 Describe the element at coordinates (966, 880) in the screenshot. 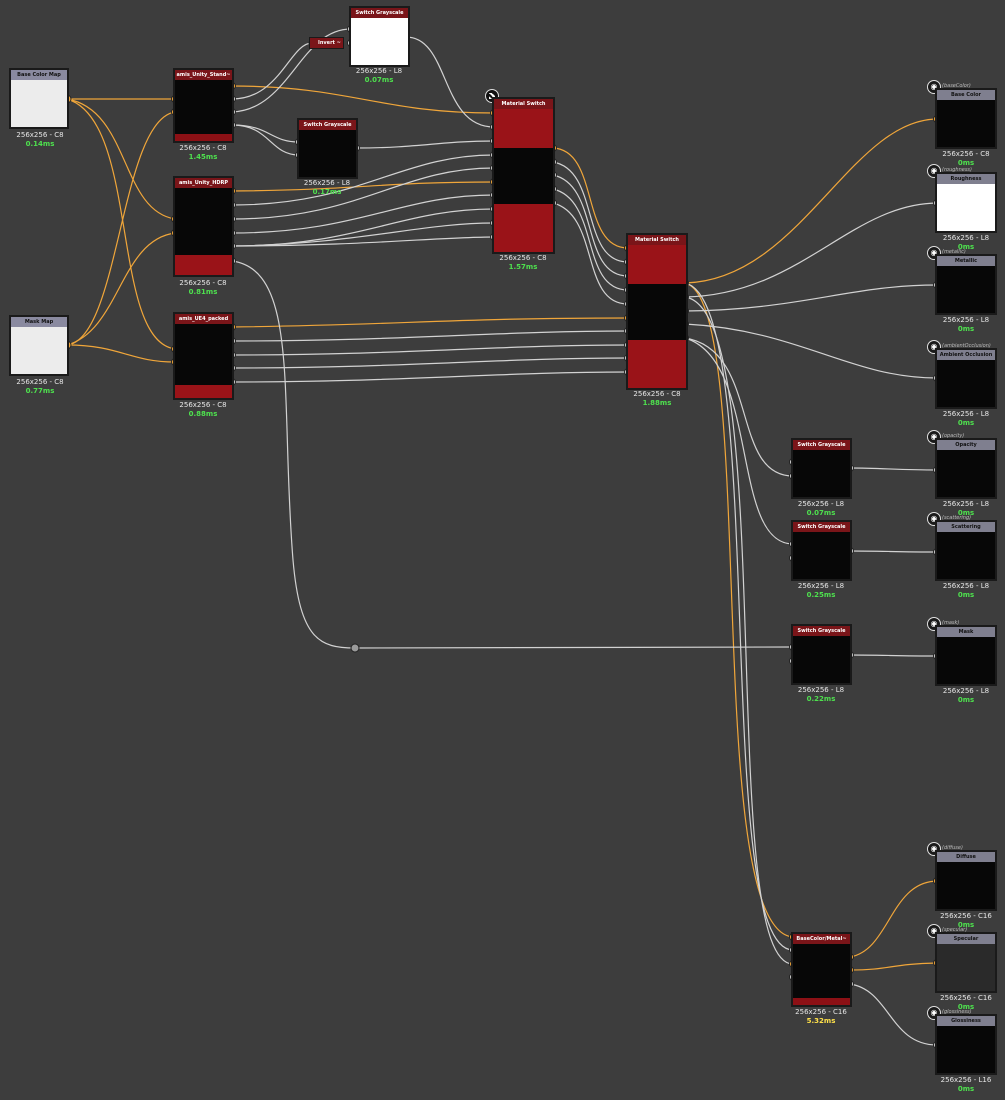

I see `output-diffuse: Diffuse` at that location.